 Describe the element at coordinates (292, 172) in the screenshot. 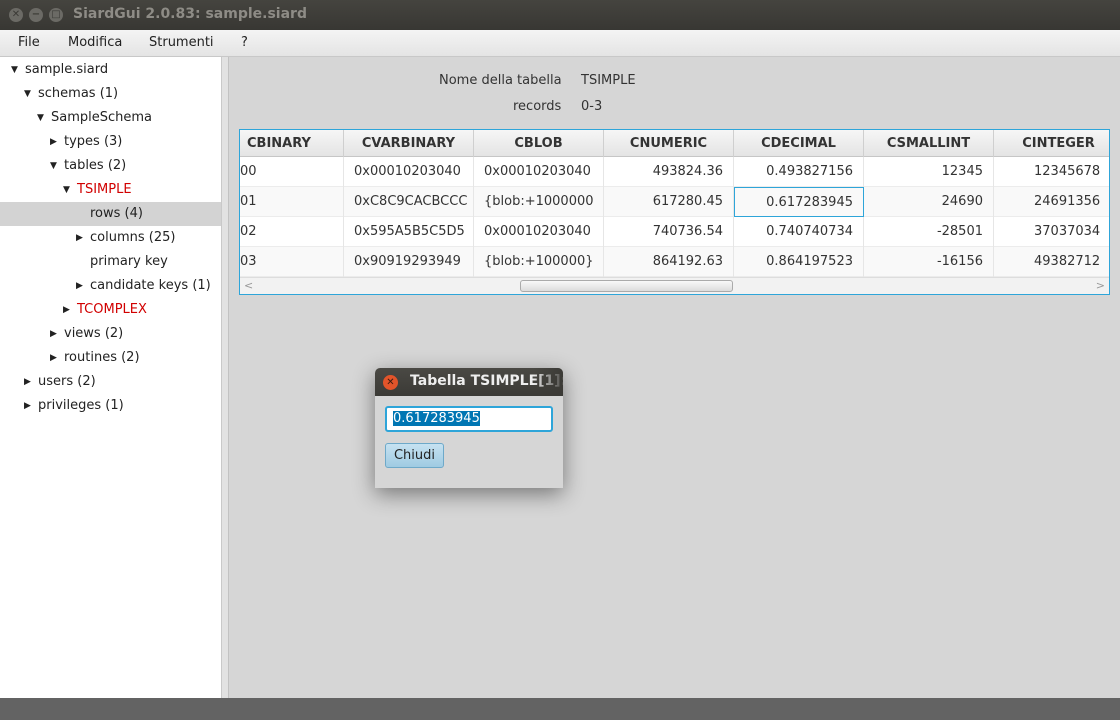

I see `table-cell: 0x00` at that location.